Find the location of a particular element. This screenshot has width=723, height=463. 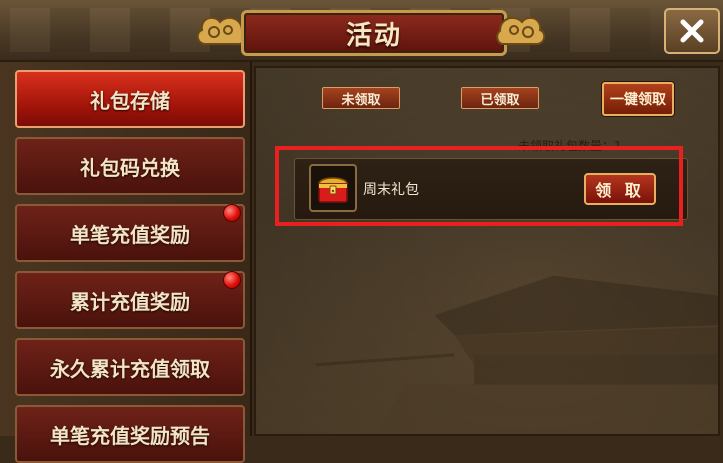

close-icon is located at coordinates (692, 31).